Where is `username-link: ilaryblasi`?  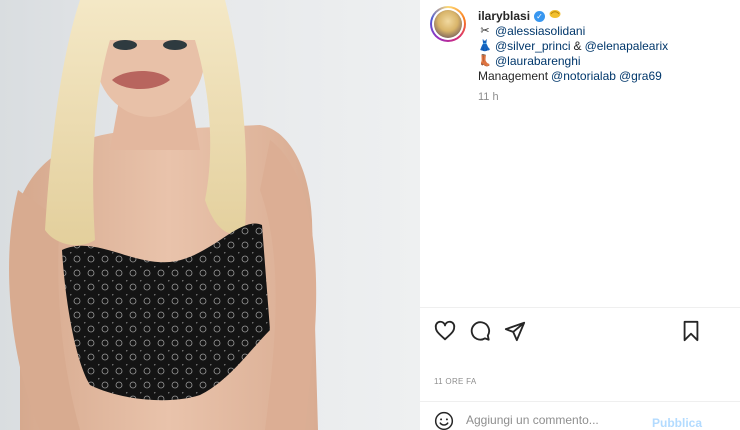 username-link: ilaryblasi is located at coordinates (504, 16).